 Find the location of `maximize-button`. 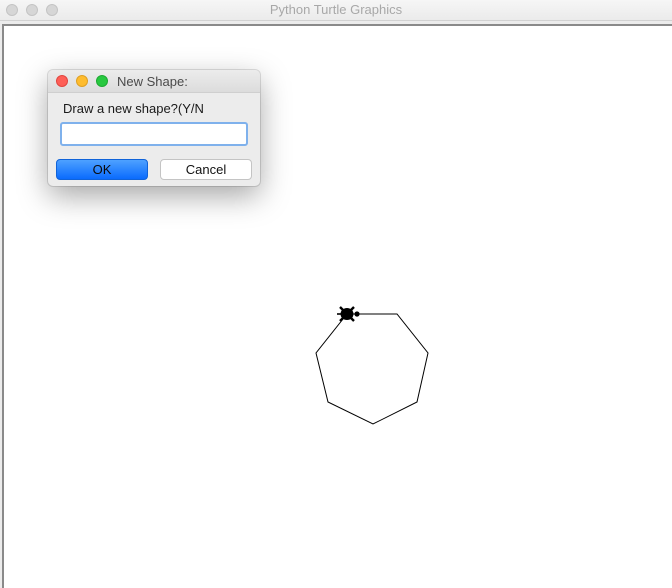

maximize-button is located at coordinates (102, 81).